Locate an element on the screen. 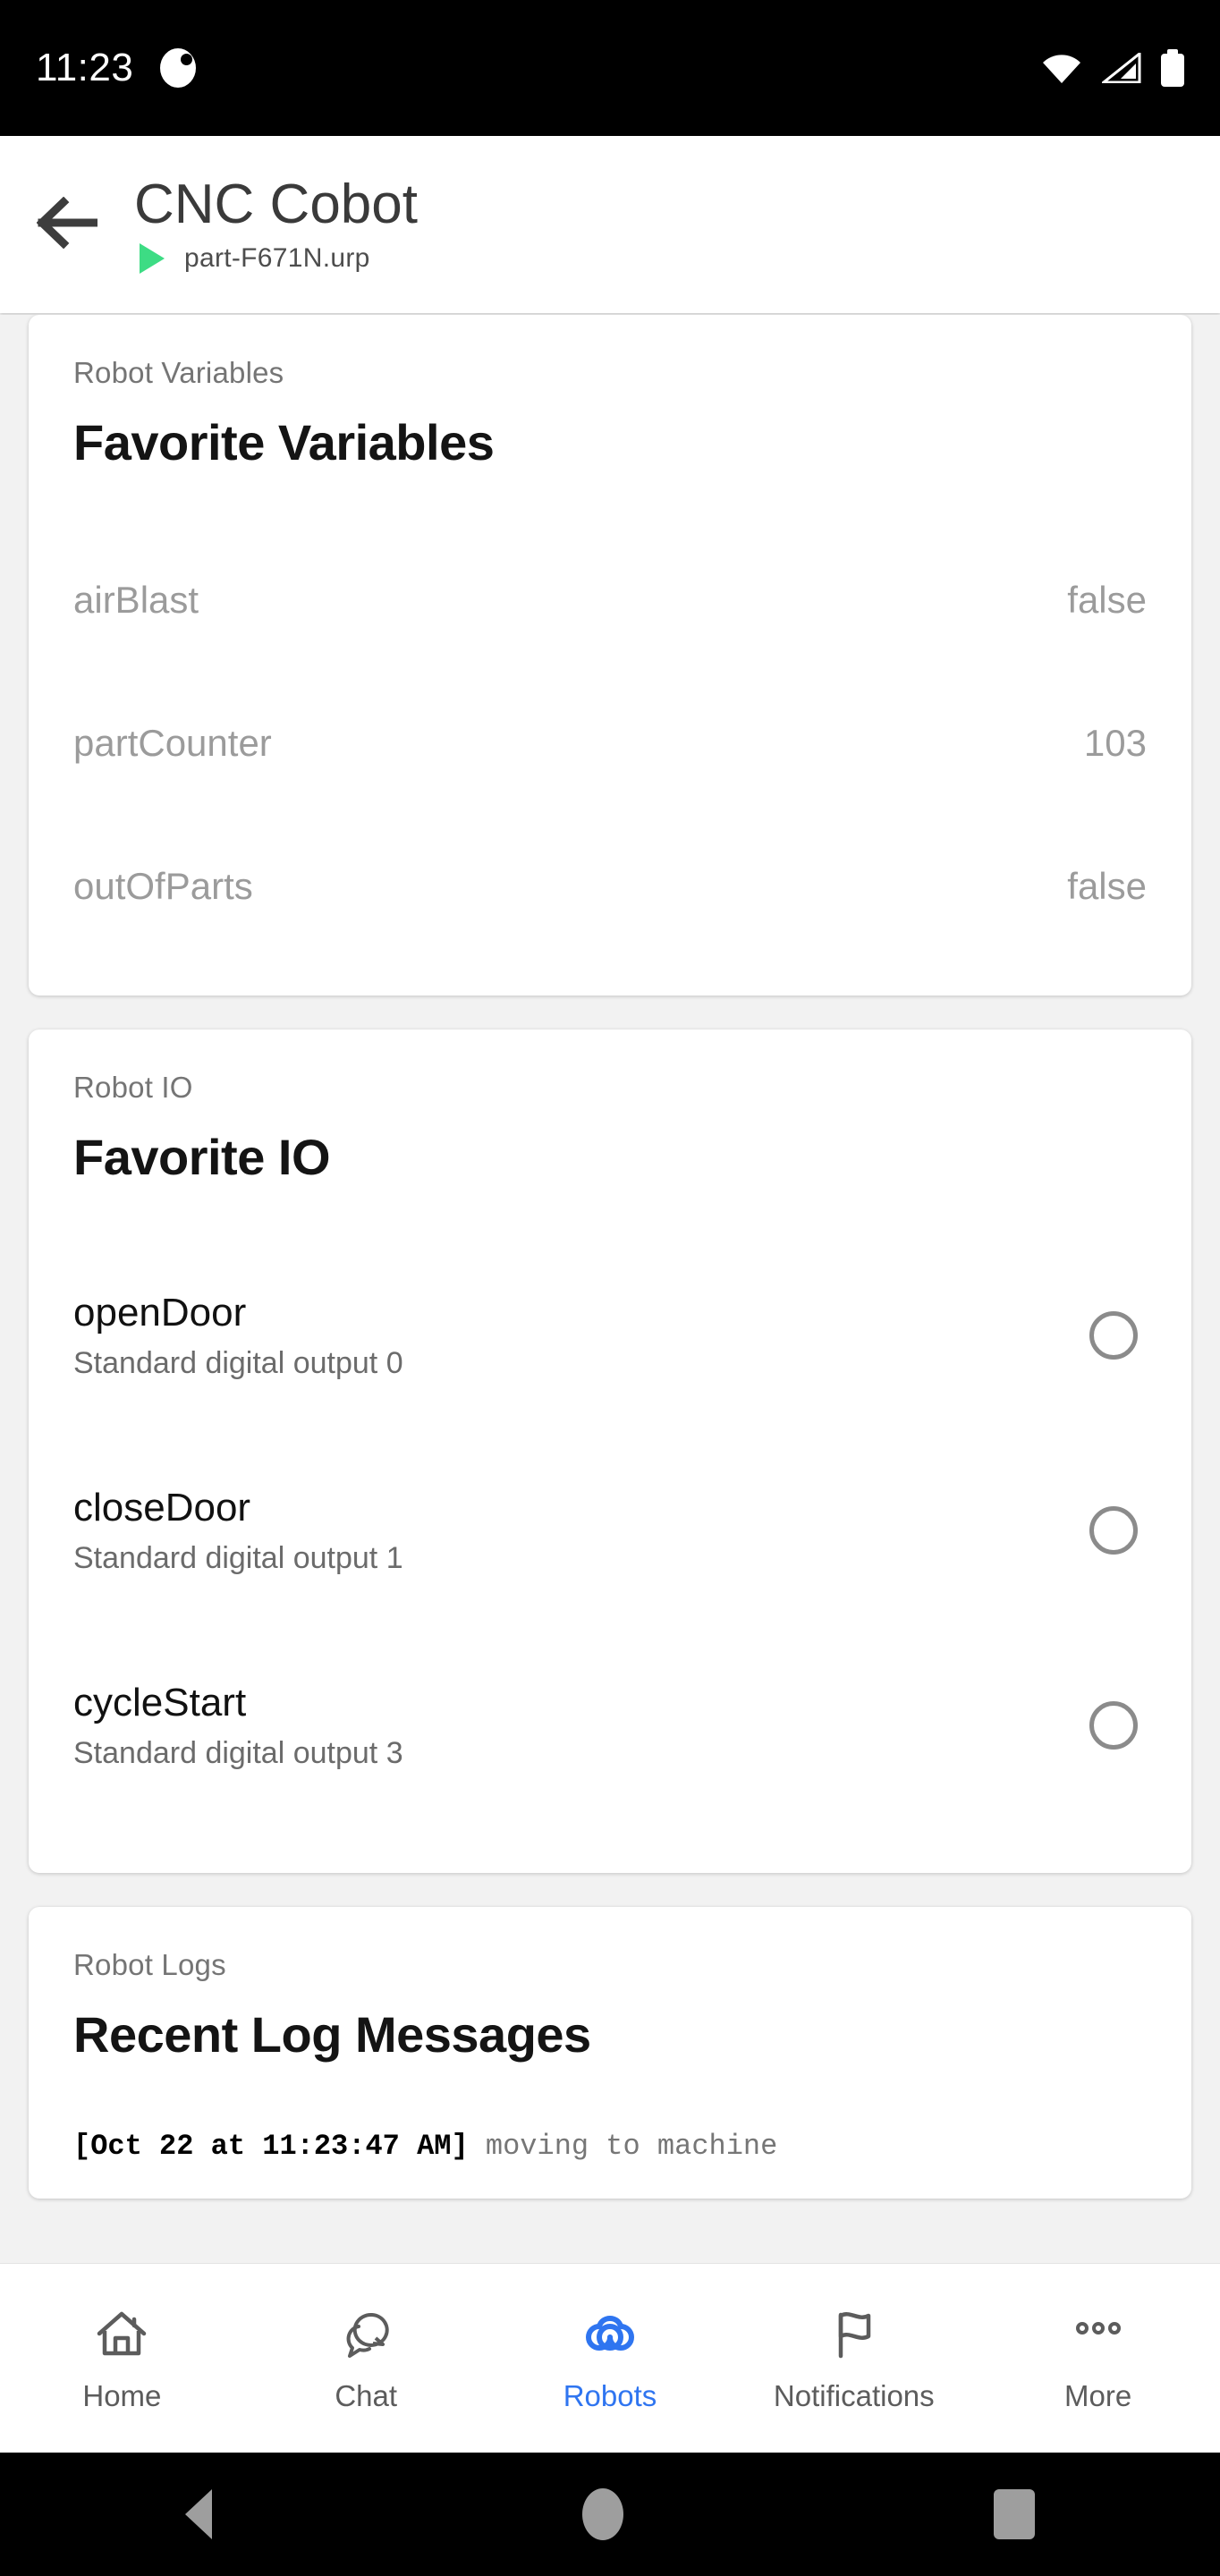 This screenshot has width=1220, height=2576. variable-name: partCounter is located at coordinates (173, 743).